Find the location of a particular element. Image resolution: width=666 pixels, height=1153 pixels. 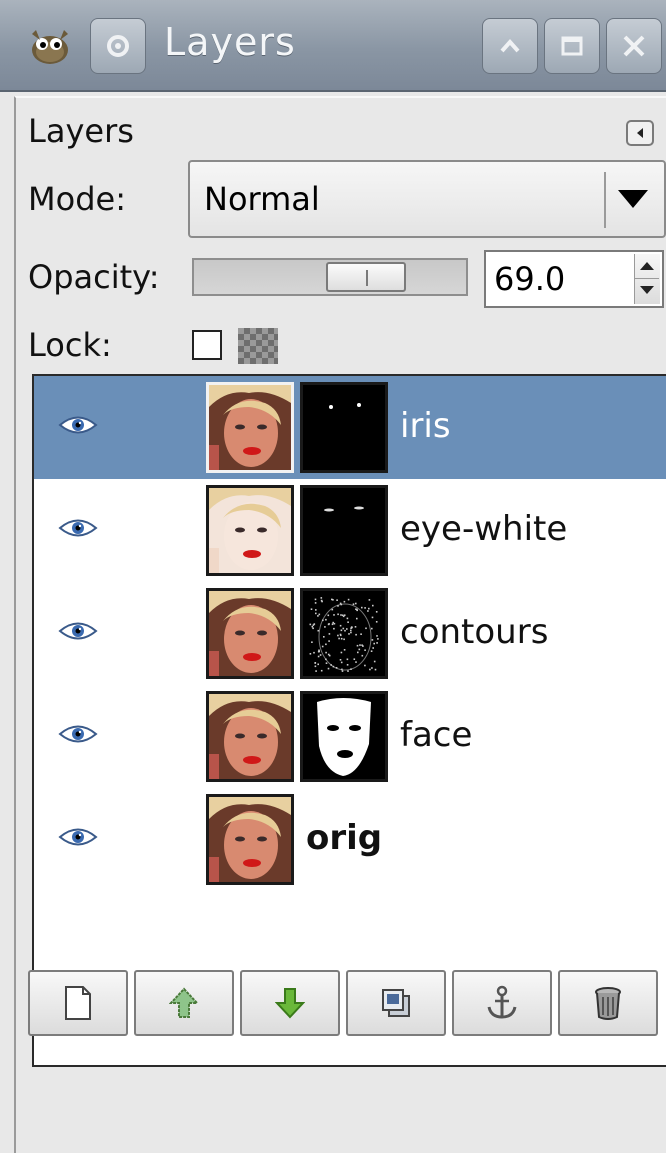

panel-menu-button is located at coordinates (640, 133).